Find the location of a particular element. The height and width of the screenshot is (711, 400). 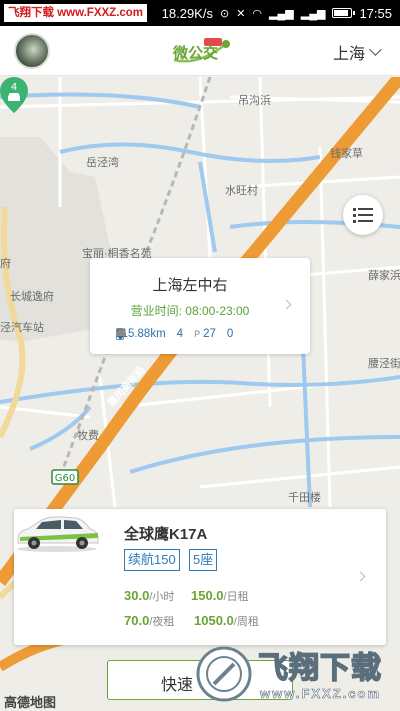

map-label: 水旺村 is located at coordinates (241, 191).